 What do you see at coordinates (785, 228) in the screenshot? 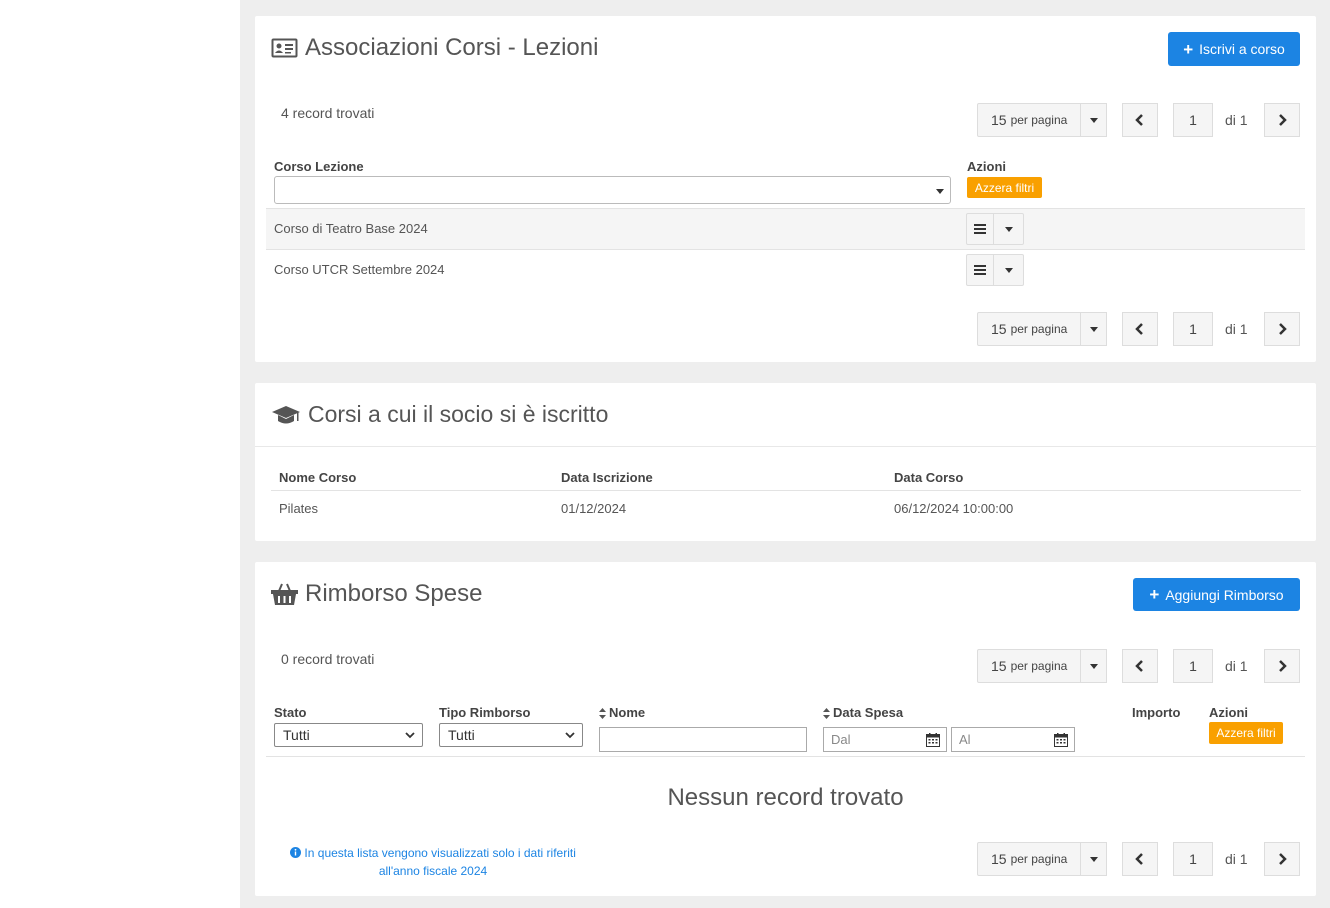
I see `table-row: Corso di Teatro Base 2024` at bounding box center [785, 228].